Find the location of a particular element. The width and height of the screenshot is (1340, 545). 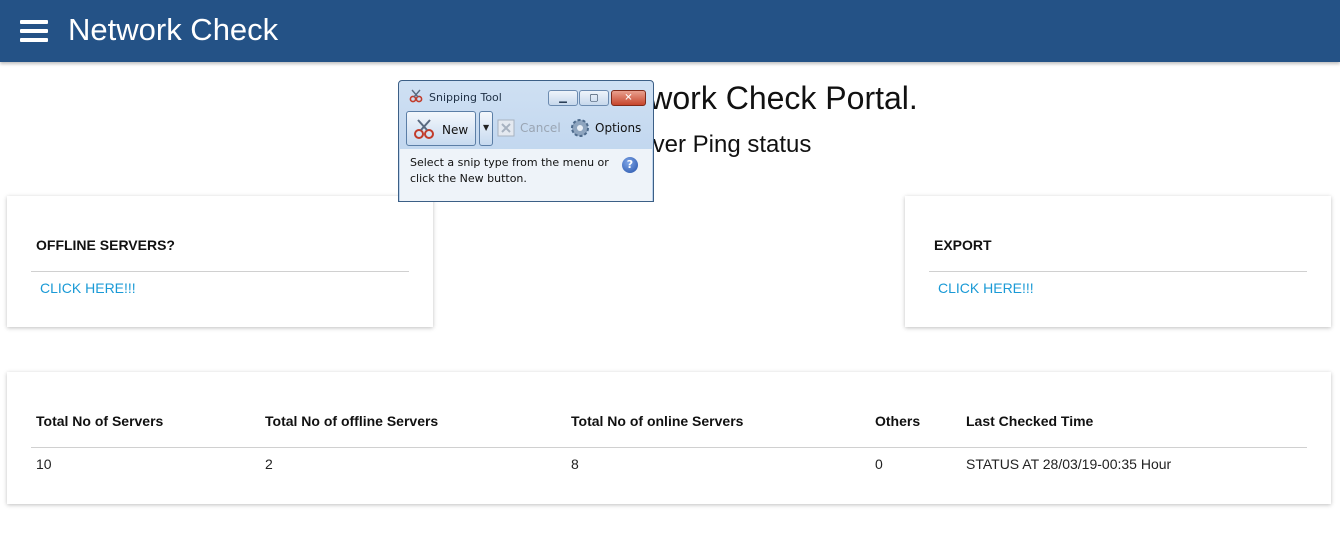

snip-toolbar: New ▼ Cancel Options is located at coordinates (526, 129).